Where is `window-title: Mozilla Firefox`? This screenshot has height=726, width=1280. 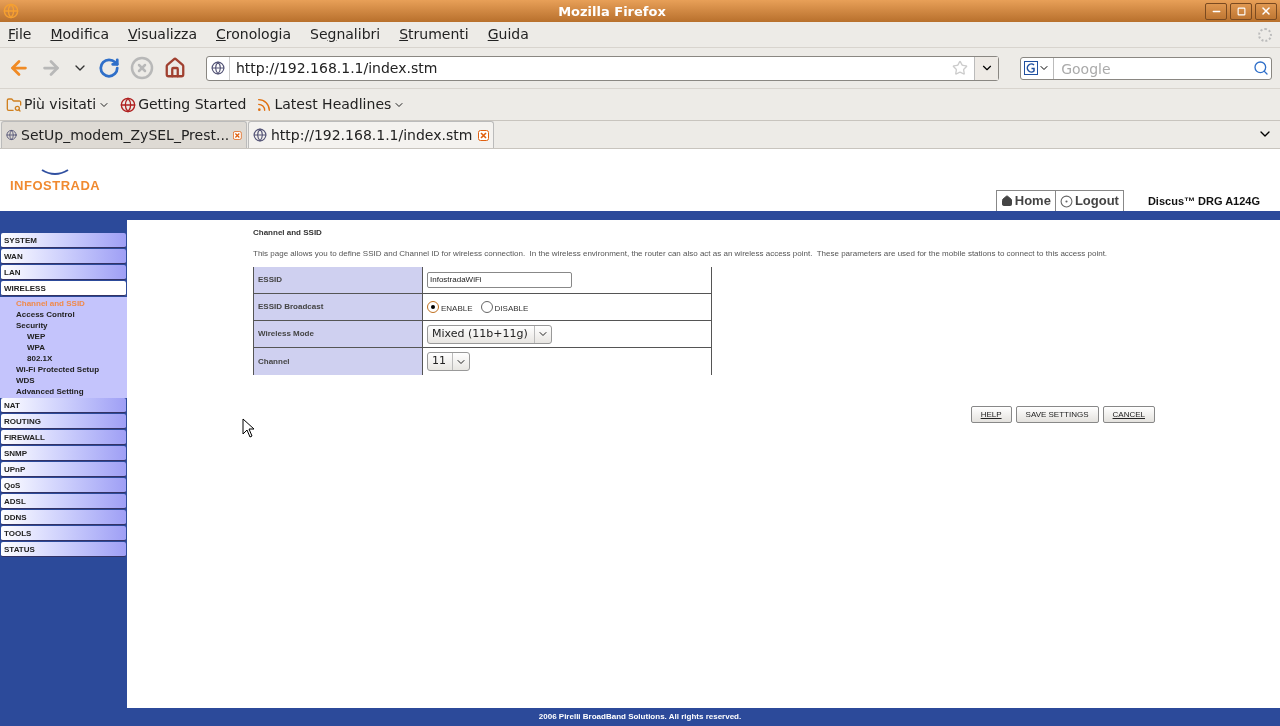 window-title: Mozilla Firefox is located at coordinates (612, 11).